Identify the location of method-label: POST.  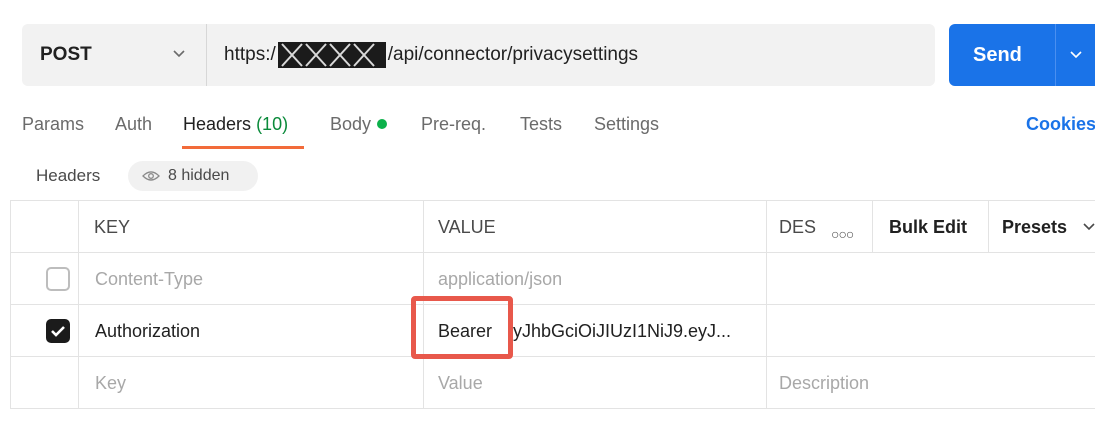
(66, 54).